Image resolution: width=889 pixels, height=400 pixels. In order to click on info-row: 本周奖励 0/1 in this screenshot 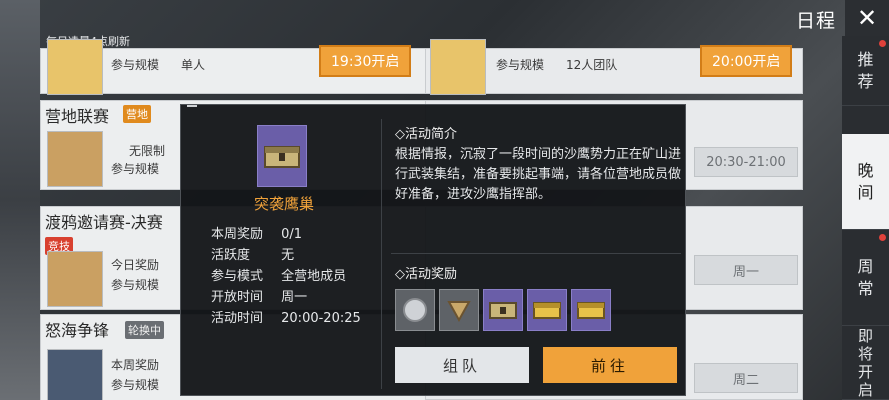, I will do `click(256, 232)`.